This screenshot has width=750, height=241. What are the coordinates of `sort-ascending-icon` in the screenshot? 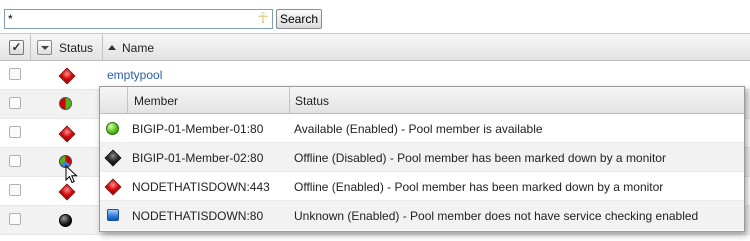 It's located at (112, 47).